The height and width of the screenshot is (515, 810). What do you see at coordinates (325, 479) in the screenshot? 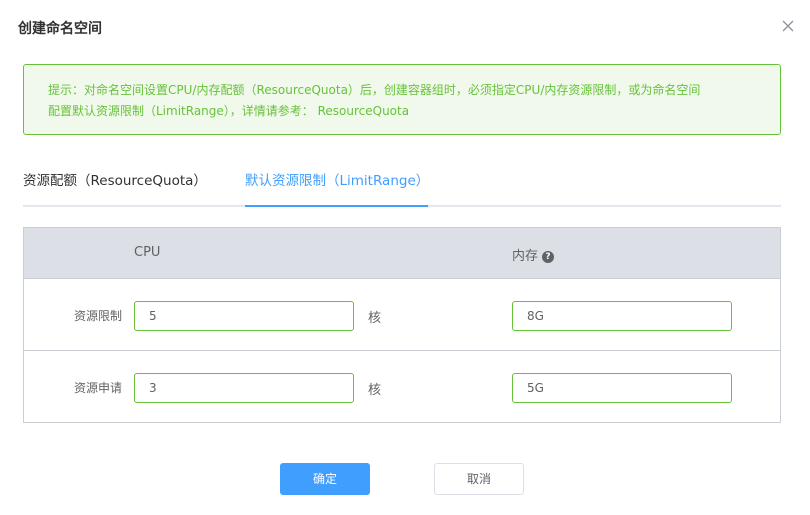
I see `confirm-button: 确定` at bounding box center [325, 479].